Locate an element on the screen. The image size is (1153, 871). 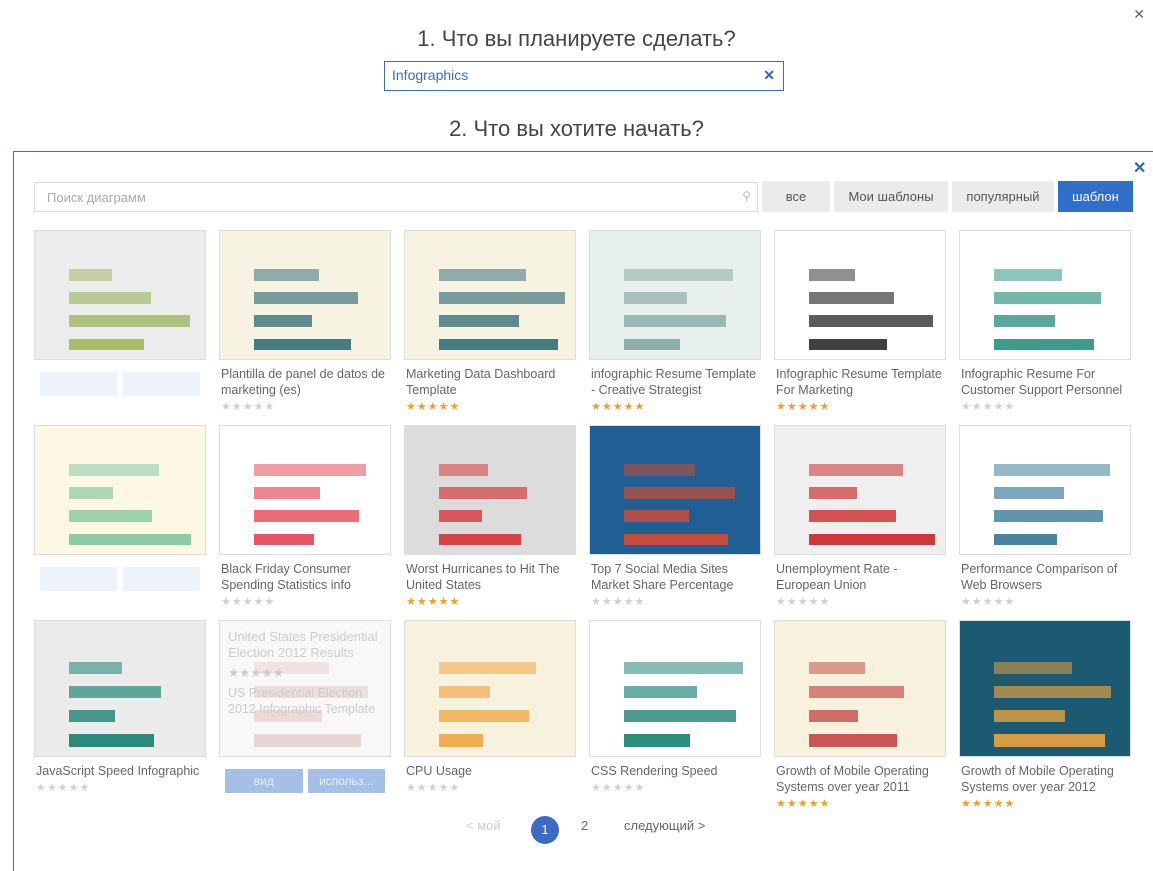
template-title: Marketing Data Dashboard Template is located at coordinates (490, 382).